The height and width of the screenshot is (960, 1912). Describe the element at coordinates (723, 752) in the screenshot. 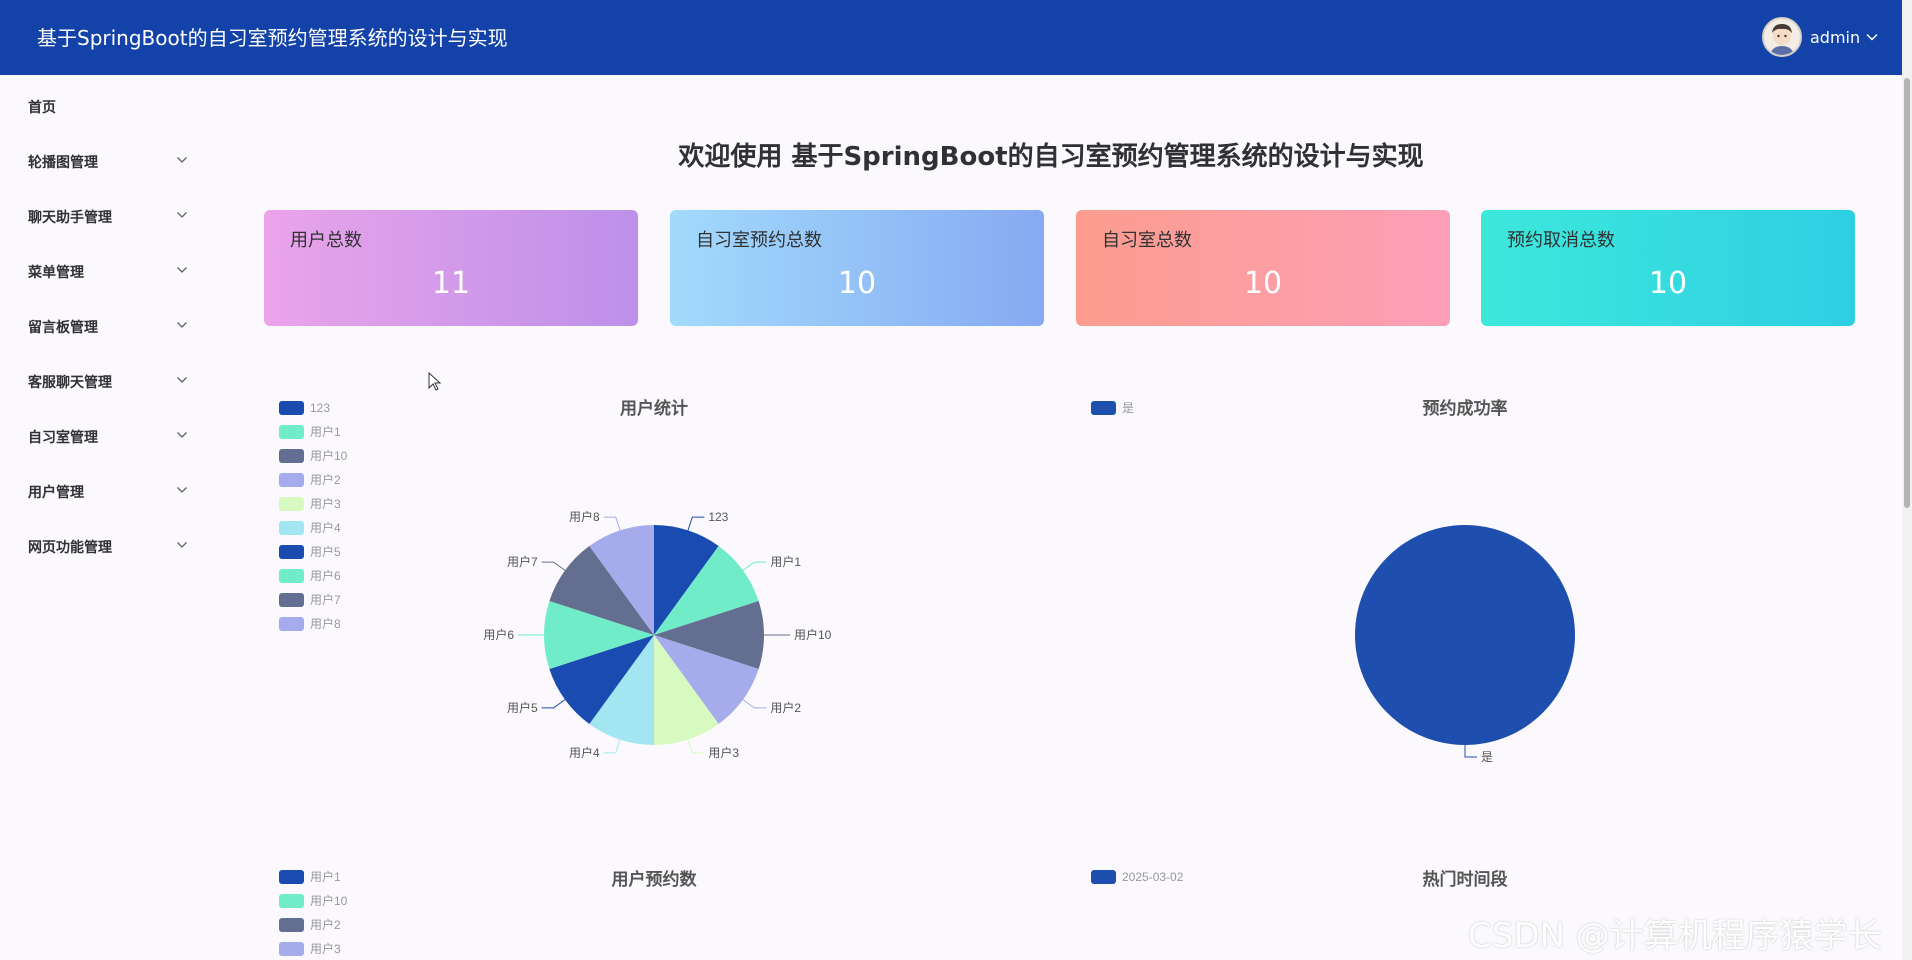

I see `pie-label: 用户3` at that location.